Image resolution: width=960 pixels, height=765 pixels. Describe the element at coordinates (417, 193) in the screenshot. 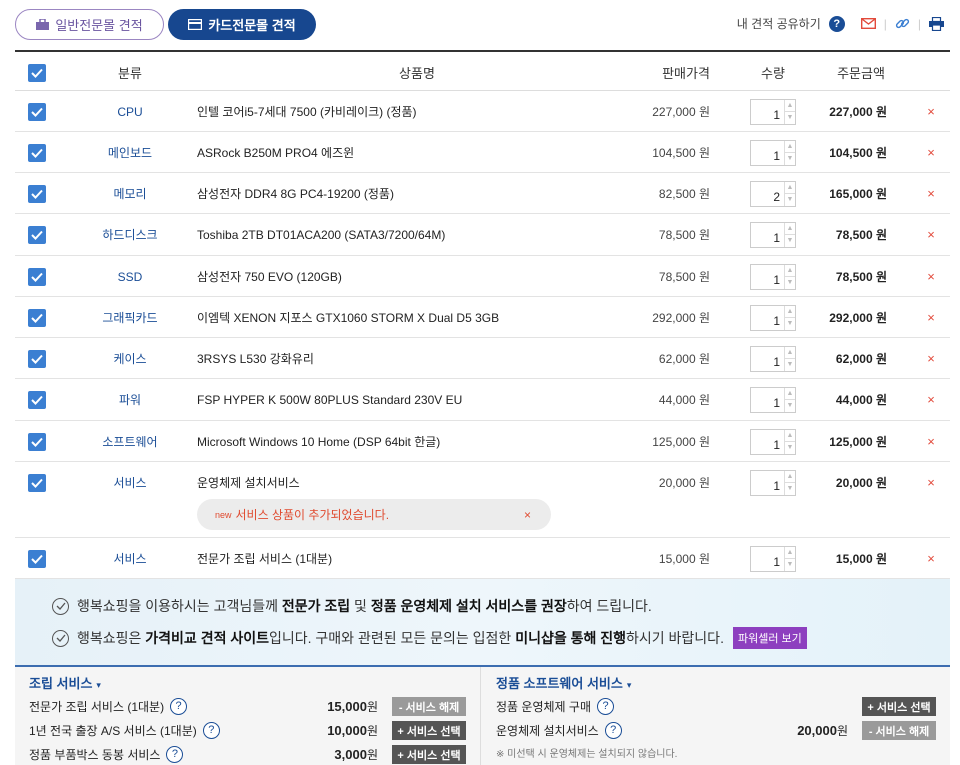

I see `row-product-name: 삼성전자 DDR4 8G PC4-19200 (정품)` at that location.